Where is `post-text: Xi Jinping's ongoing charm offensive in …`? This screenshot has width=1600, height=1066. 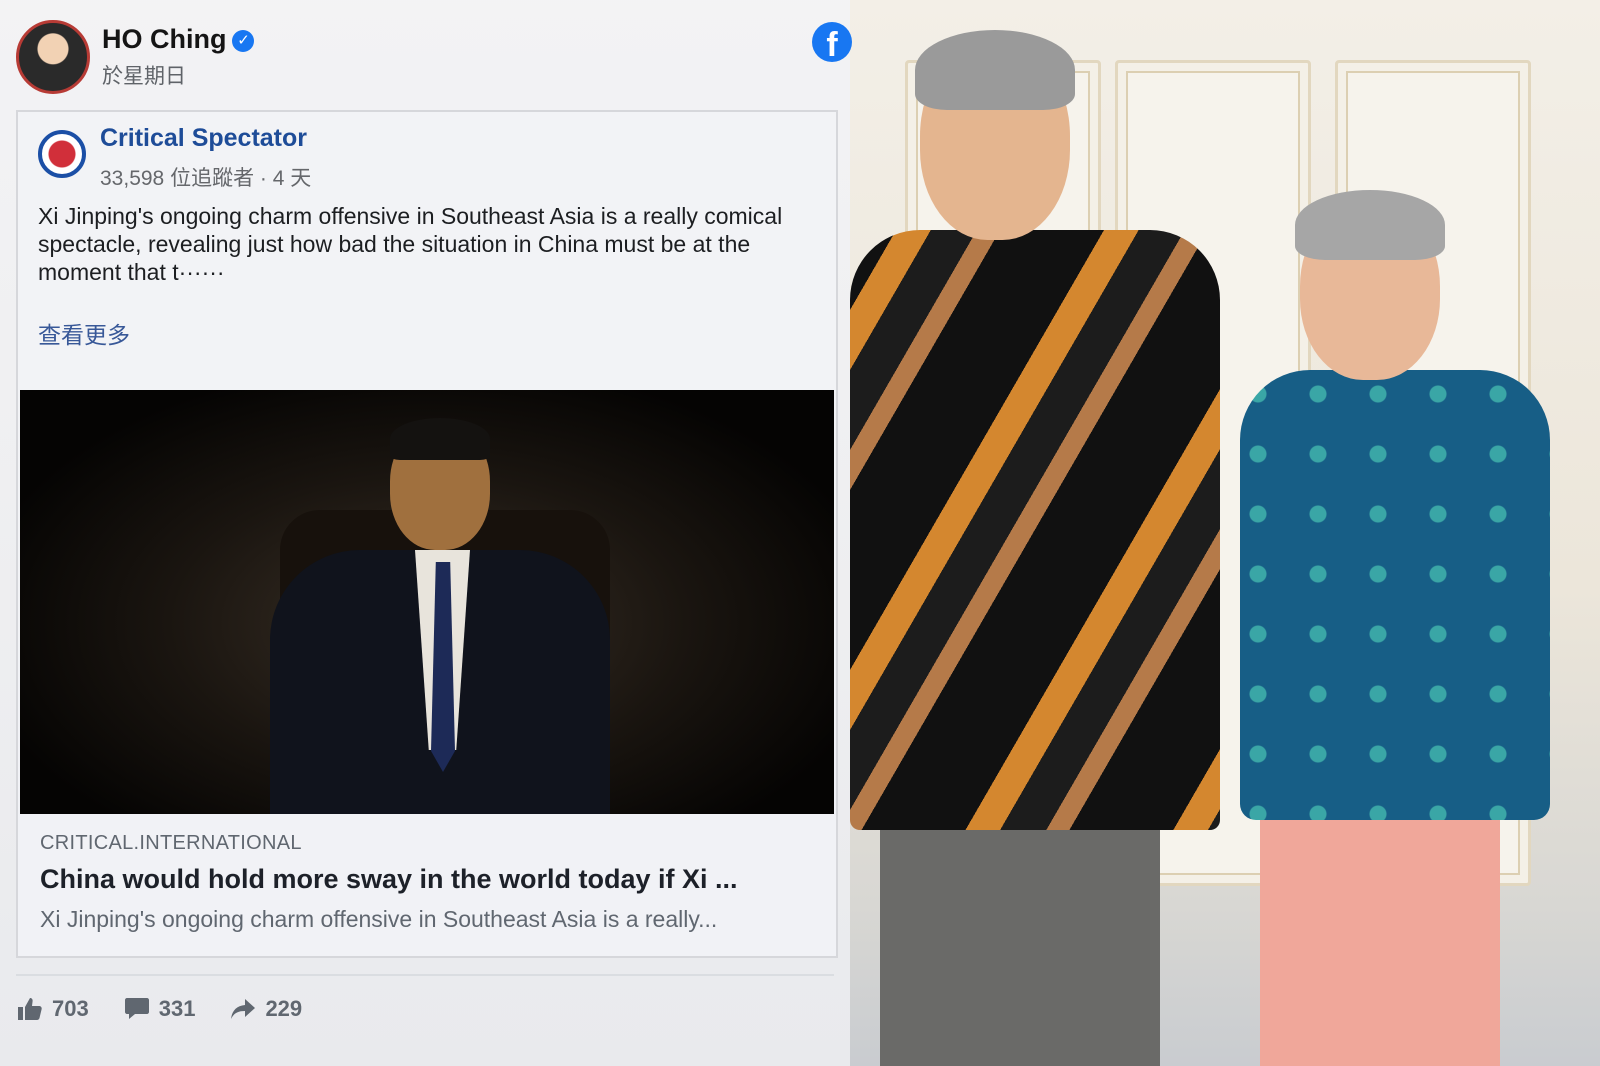 post-text: Xi Jinping's ongoing charm offensive in … is located at coordinates (410, 244).